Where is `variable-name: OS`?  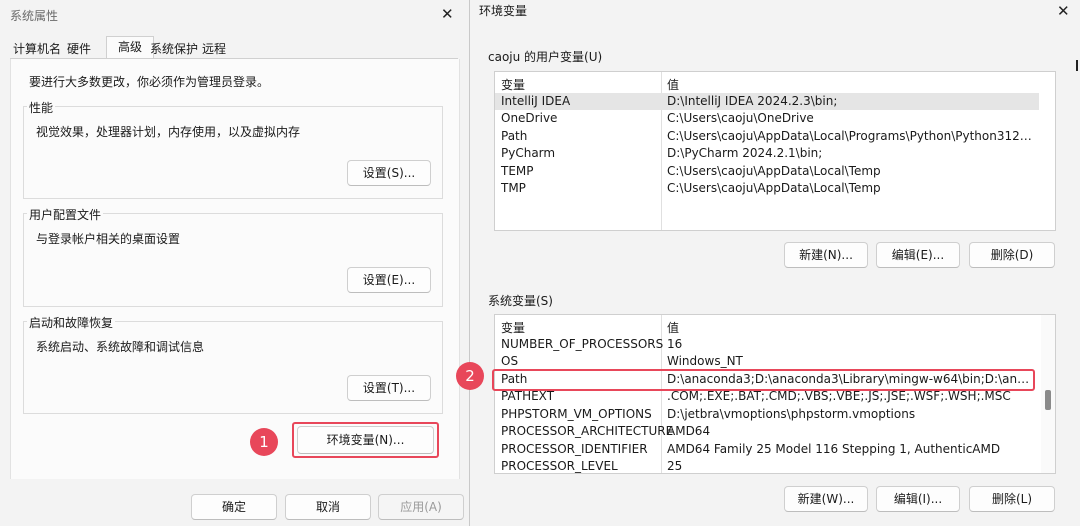 variable-name: OS is located at coordinates (510, 361).